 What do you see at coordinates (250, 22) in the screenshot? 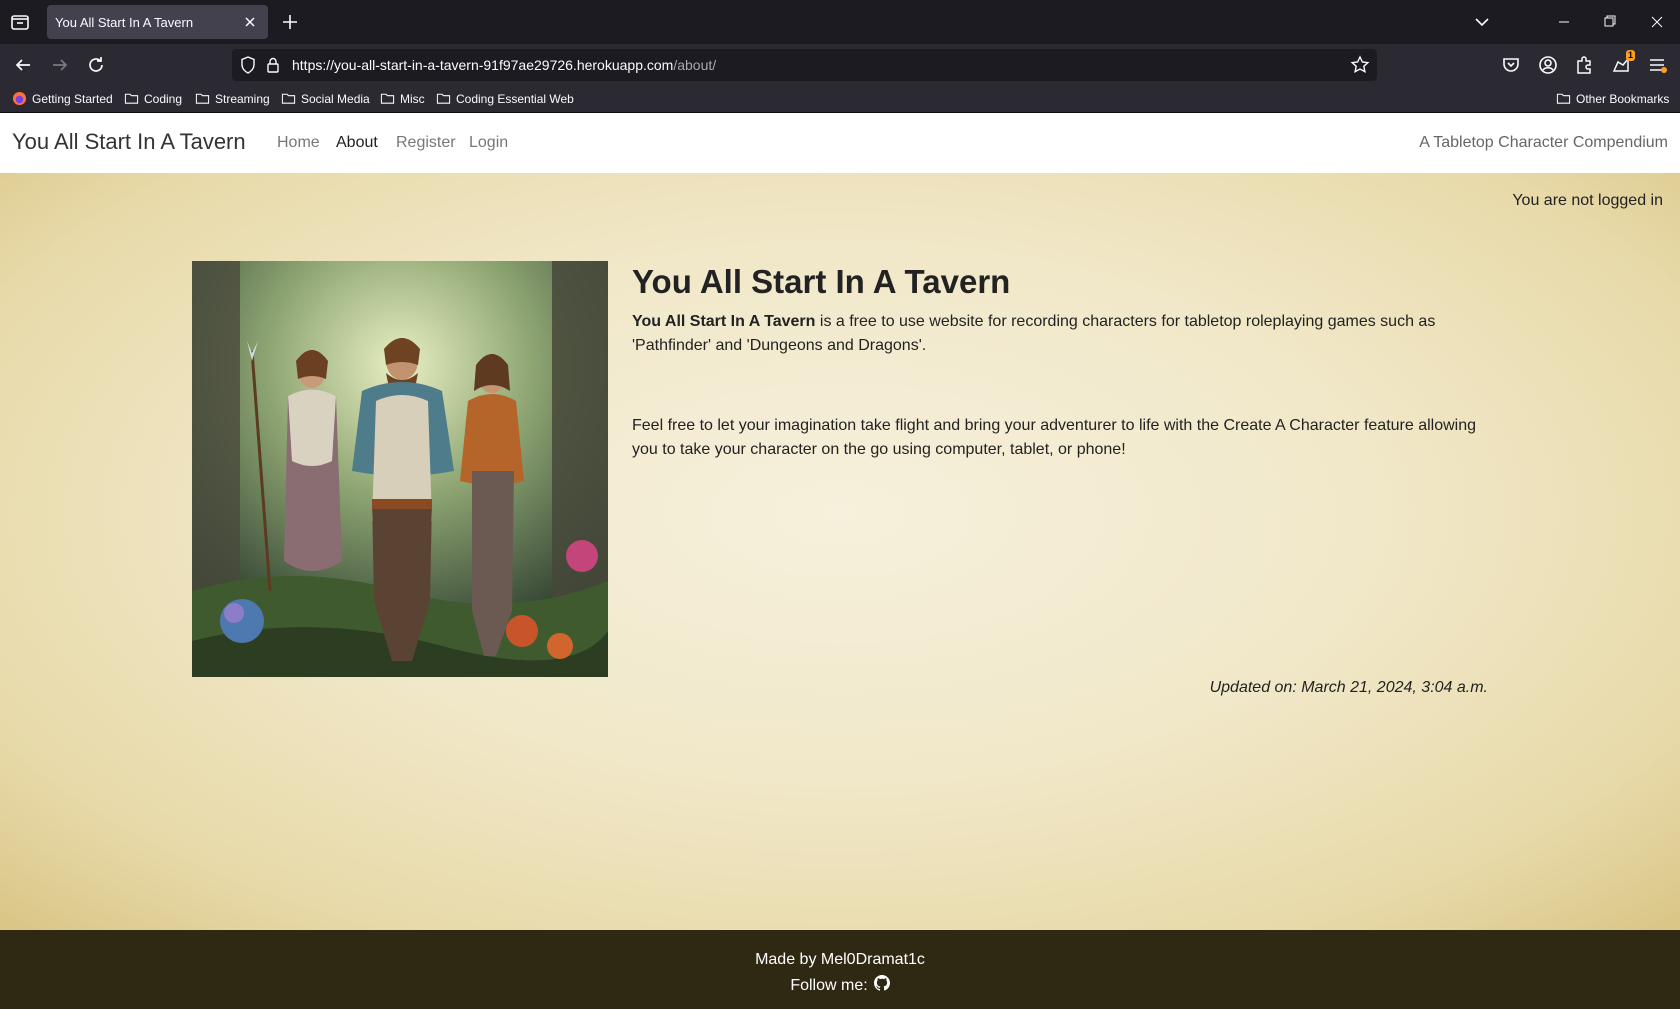
I see `close-tab-icon` at bounding box center [250, 22].